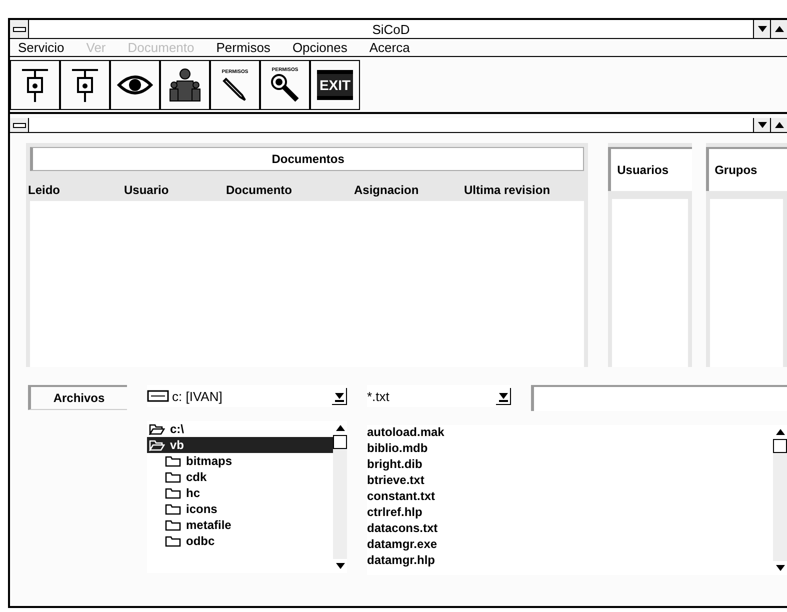 The height and width of the screenshot is (612, 787). I want to click on input-field, so click(659, 398).